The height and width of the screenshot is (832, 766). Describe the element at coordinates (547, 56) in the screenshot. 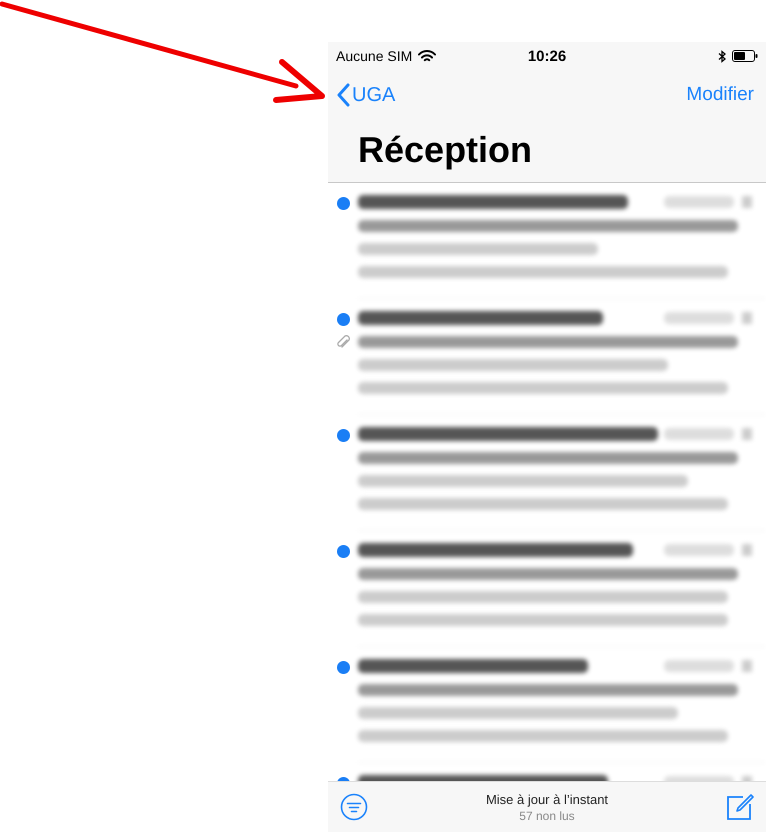

I see `clock-time: 10:26` at that location.